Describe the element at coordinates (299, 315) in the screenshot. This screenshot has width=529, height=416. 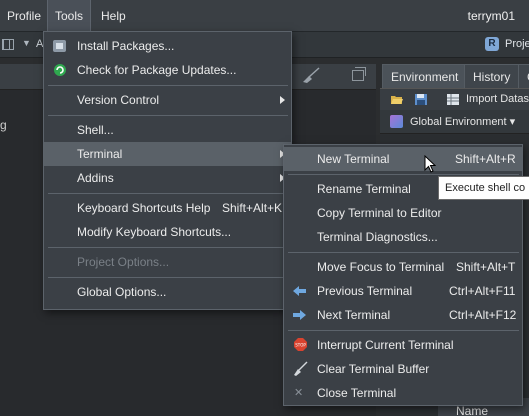
I see `right-arrow-icon` at that location.